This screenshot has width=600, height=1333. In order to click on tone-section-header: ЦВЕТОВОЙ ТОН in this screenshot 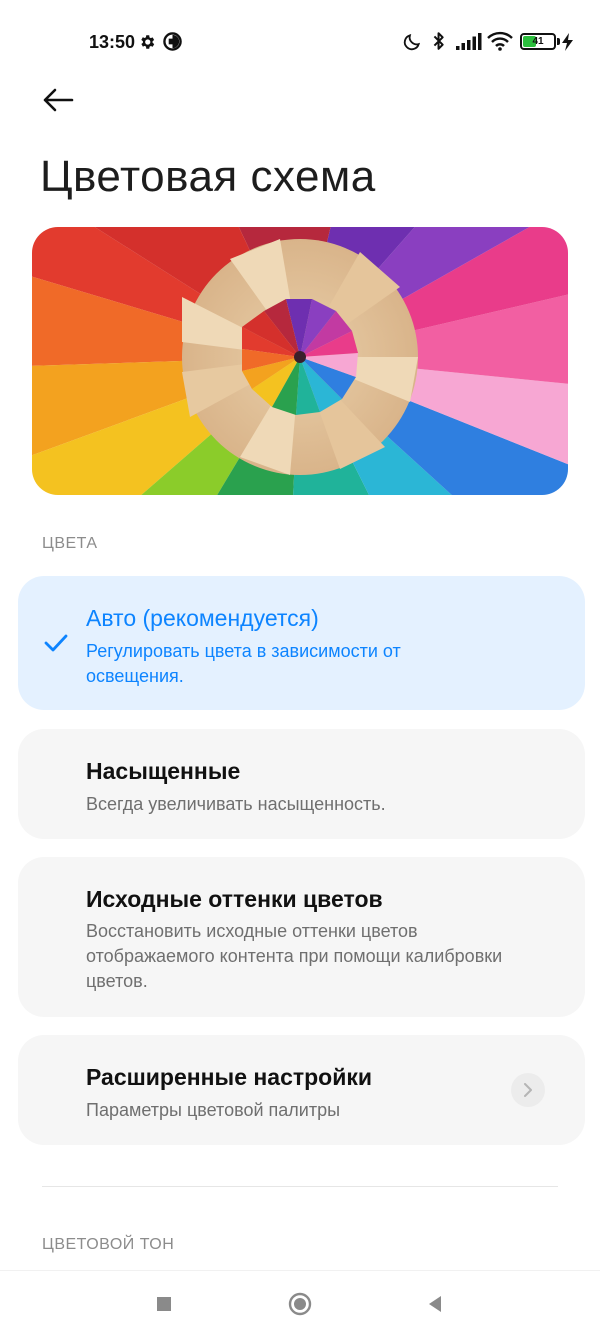, I will do `click(108, 1244)`.